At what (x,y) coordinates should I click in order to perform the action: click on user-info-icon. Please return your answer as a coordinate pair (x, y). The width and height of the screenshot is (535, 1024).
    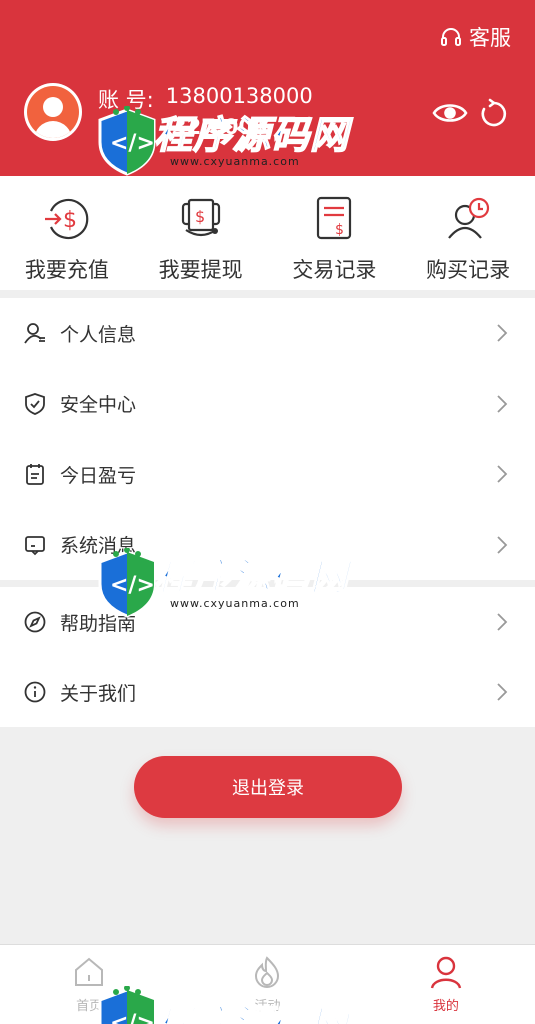
    Looking at the image, I should click on (34, 333).